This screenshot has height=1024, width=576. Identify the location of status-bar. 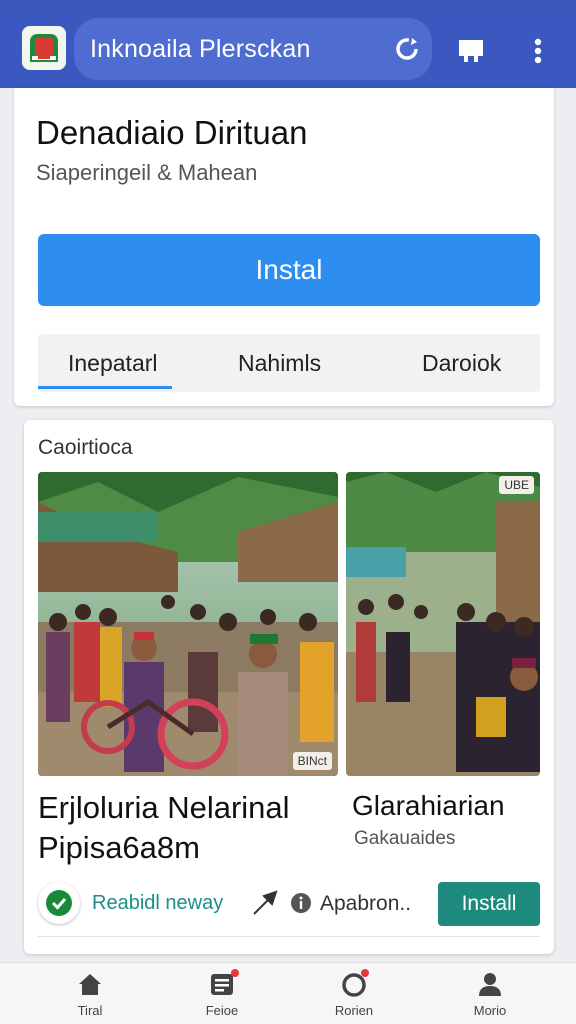
(288, 7).